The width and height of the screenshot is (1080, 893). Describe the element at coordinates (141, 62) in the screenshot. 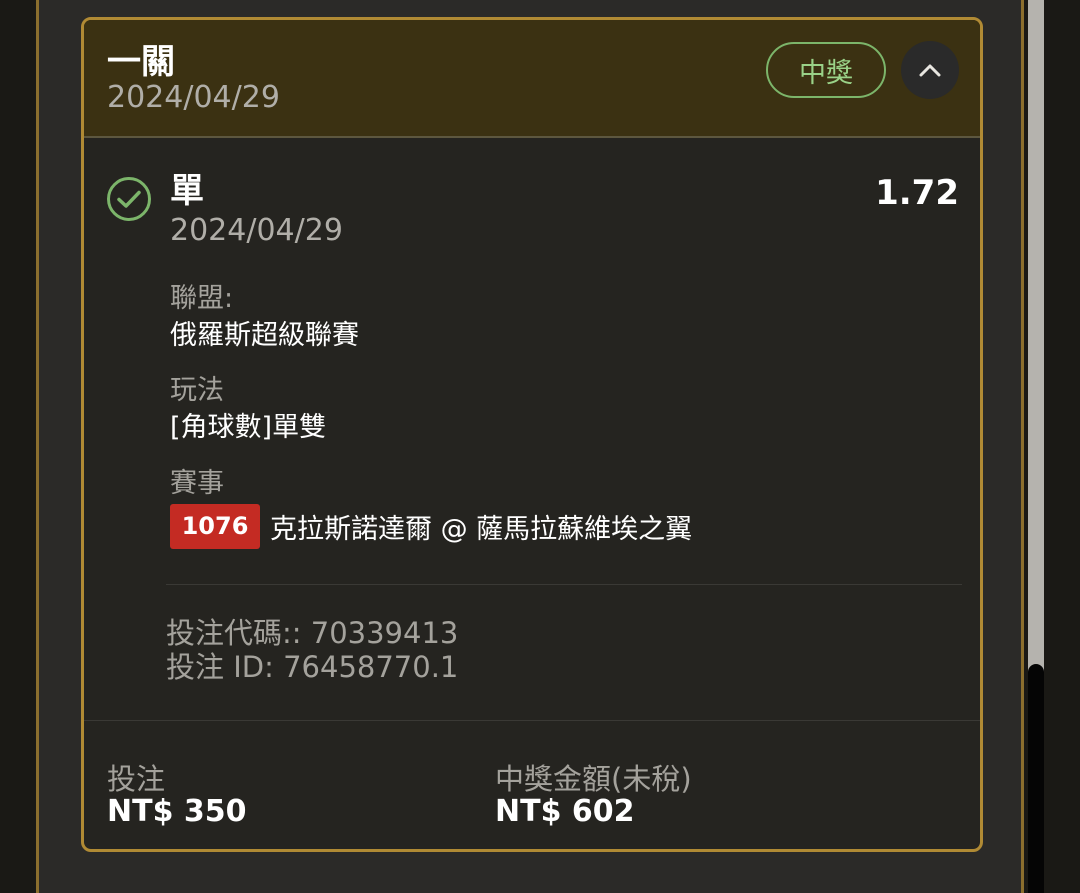

I see `parlay-title: 一關` at that location.